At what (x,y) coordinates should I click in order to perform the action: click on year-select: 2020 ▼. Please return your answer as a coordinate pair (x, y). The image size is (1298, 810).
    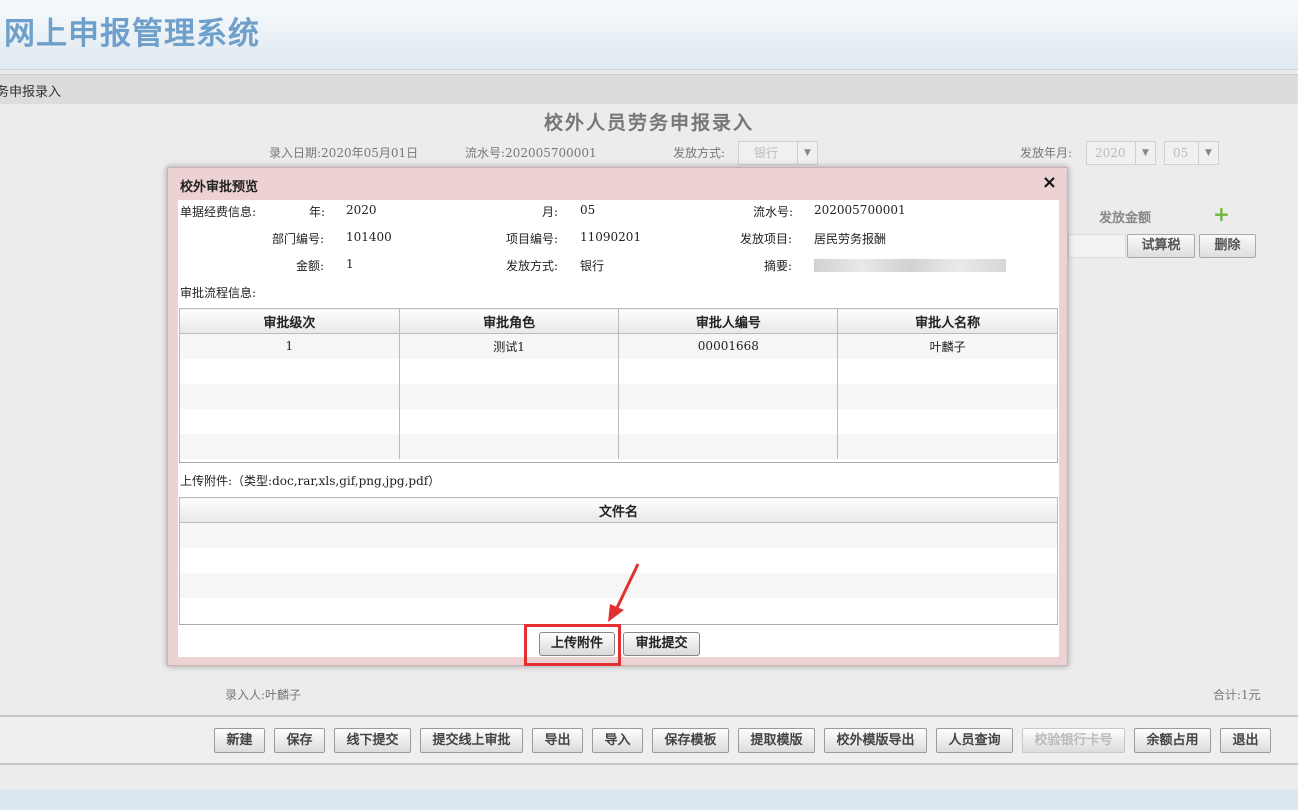
    Looking at the image, I should click on (1121, 153).